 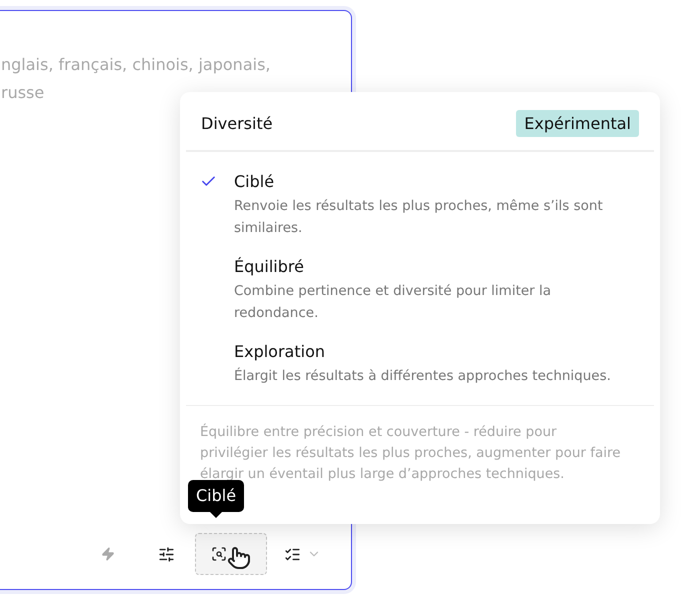 What do you see at coordinates (23, 93) in the screenshot?
I see `placeholder-text: russe` at bounding box center [23, 93].